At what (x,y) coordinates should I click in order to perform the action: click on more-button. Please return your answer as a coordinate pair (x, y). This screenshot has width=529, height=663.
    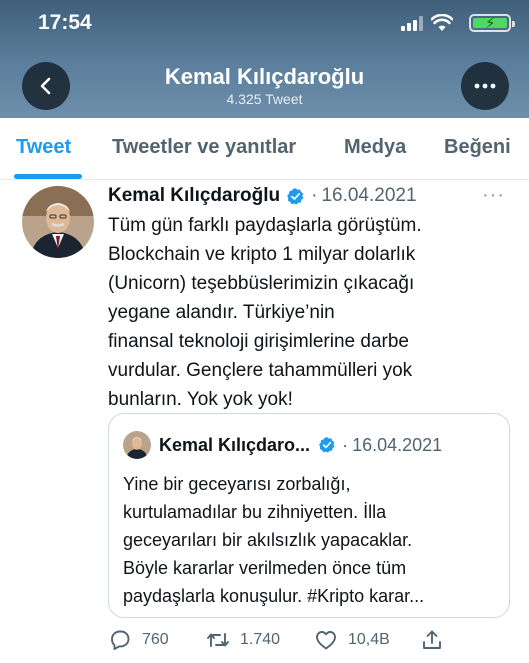
    Looking at the image, I should click on (485, 86).